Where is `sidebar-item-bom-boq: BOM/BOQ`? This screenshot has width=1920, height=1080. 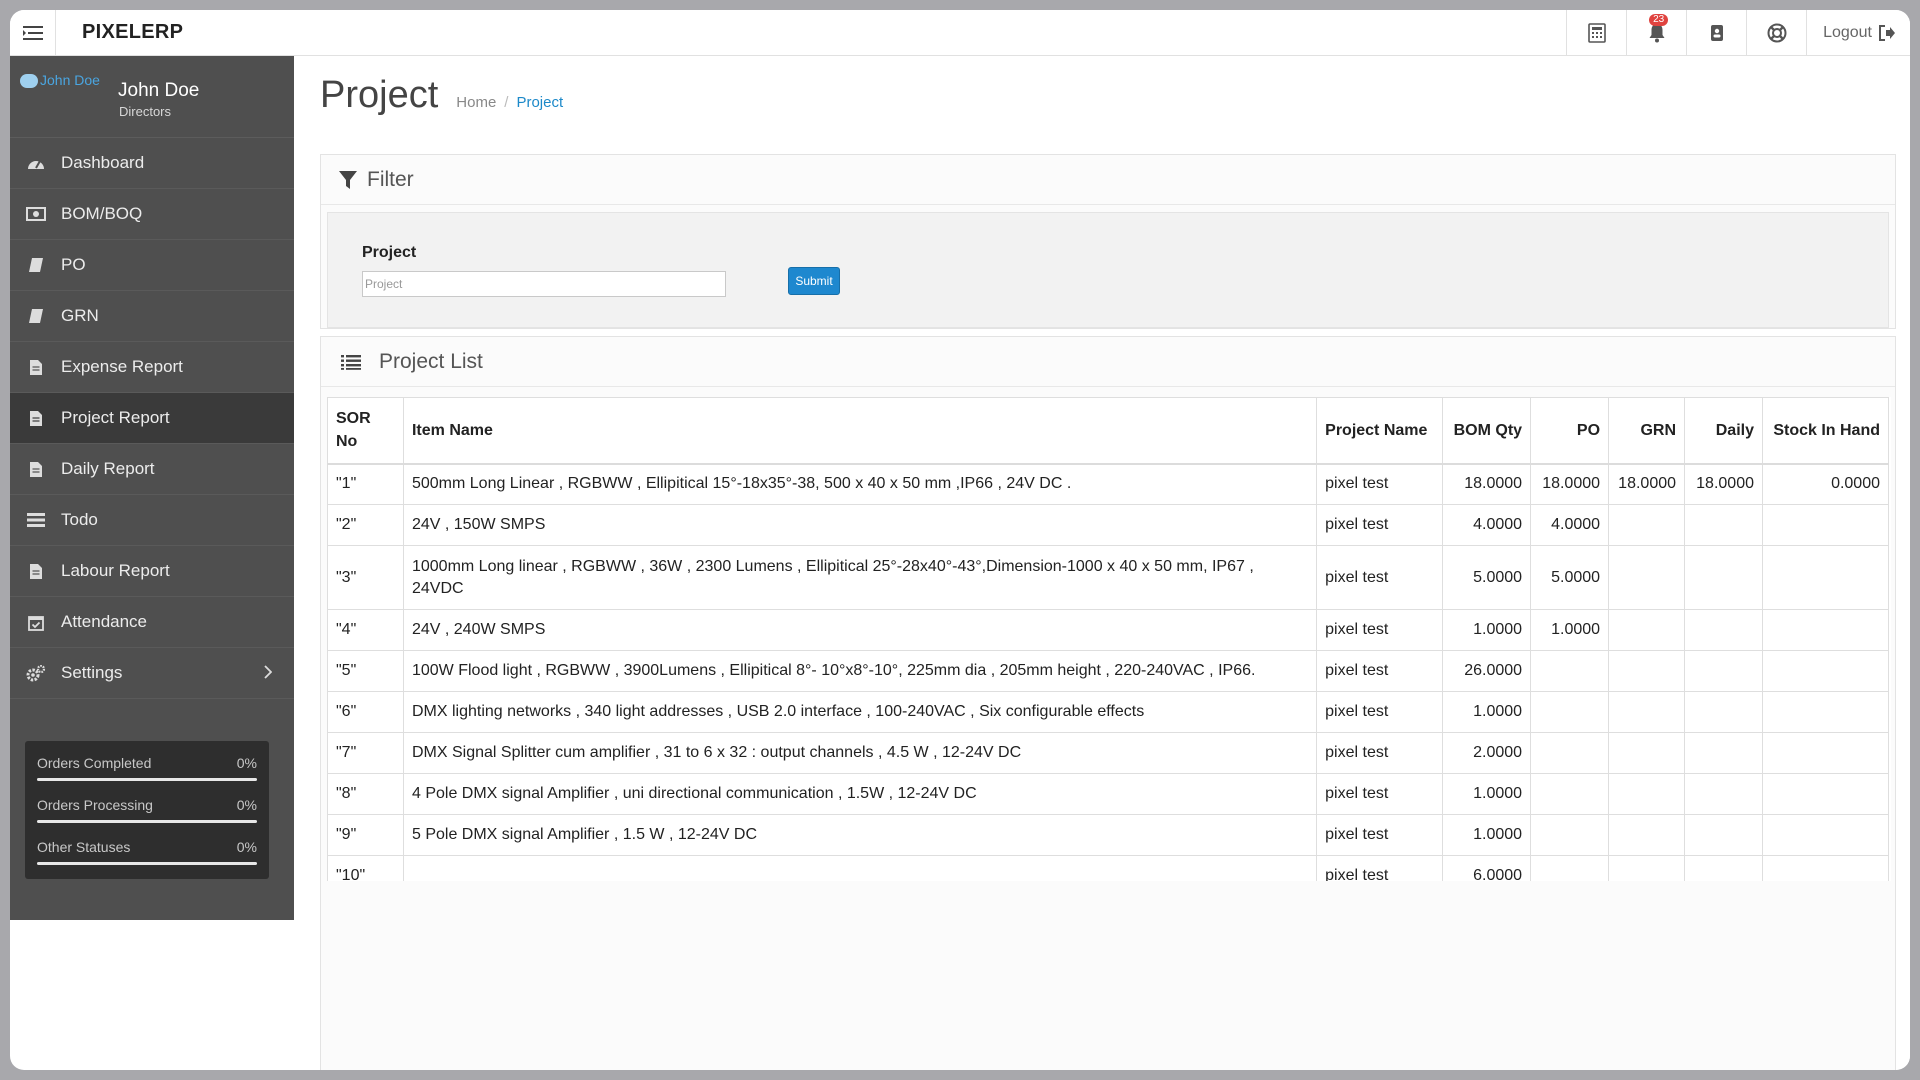 sidebar-item-bom-boq: BOM/BOQ is located at coordinates (152, 214).